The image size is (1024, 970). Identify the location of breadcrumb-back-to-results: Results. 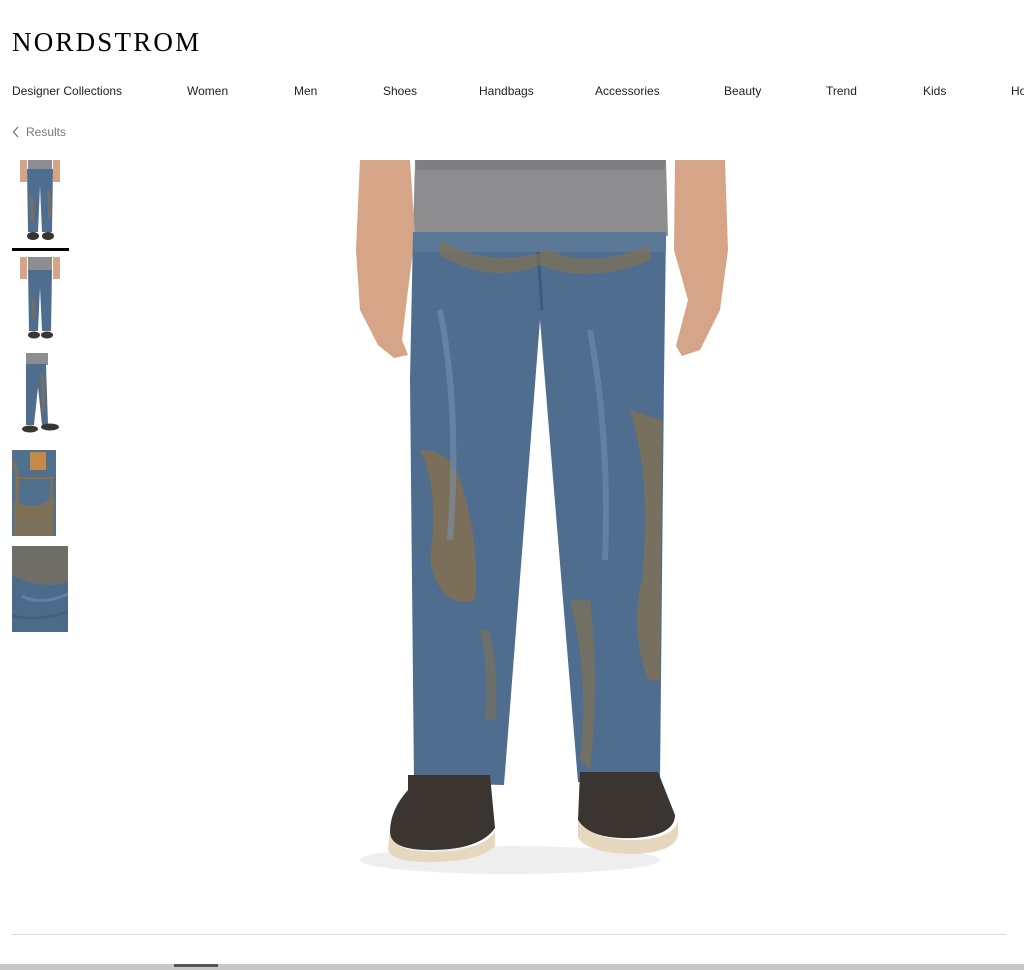
(39, 132).